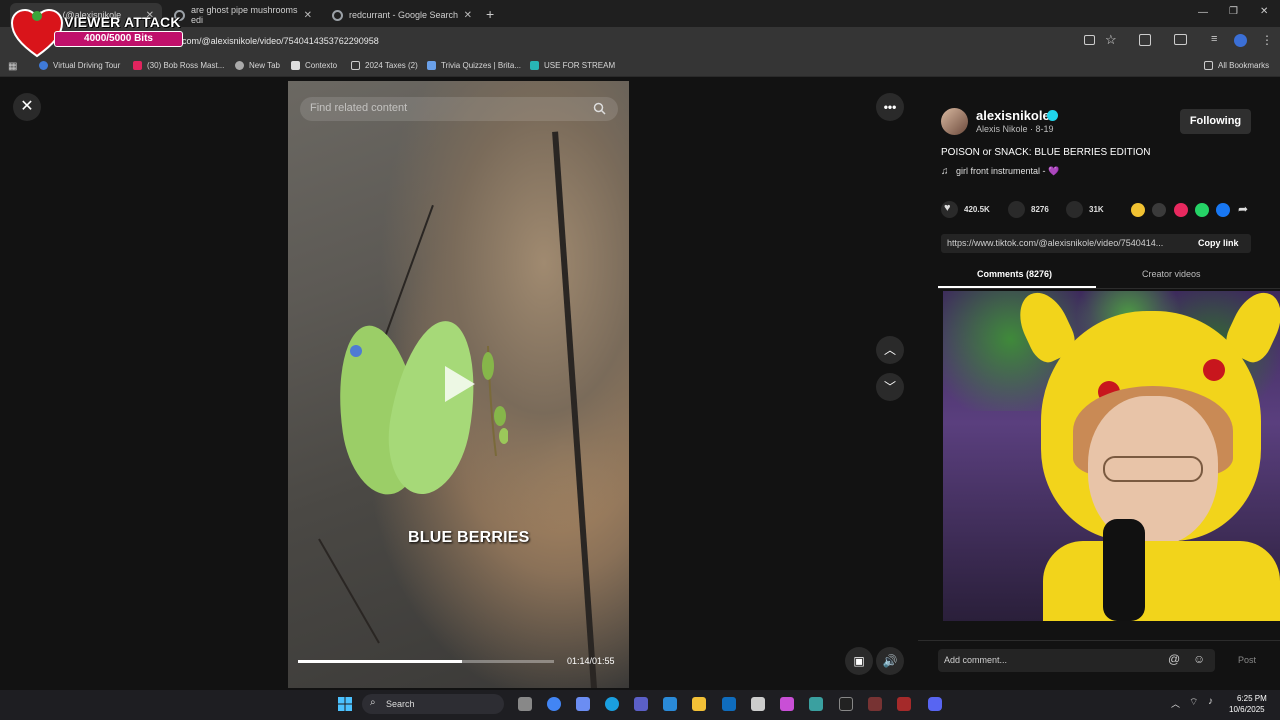 Image resolution: width=1280 pixels, height=720 pixels. What do you see at coordinates (1171, 274) in the screenshot?
I see `tab-creator-videos: Creator videos` at bounding box center [1171, 274].